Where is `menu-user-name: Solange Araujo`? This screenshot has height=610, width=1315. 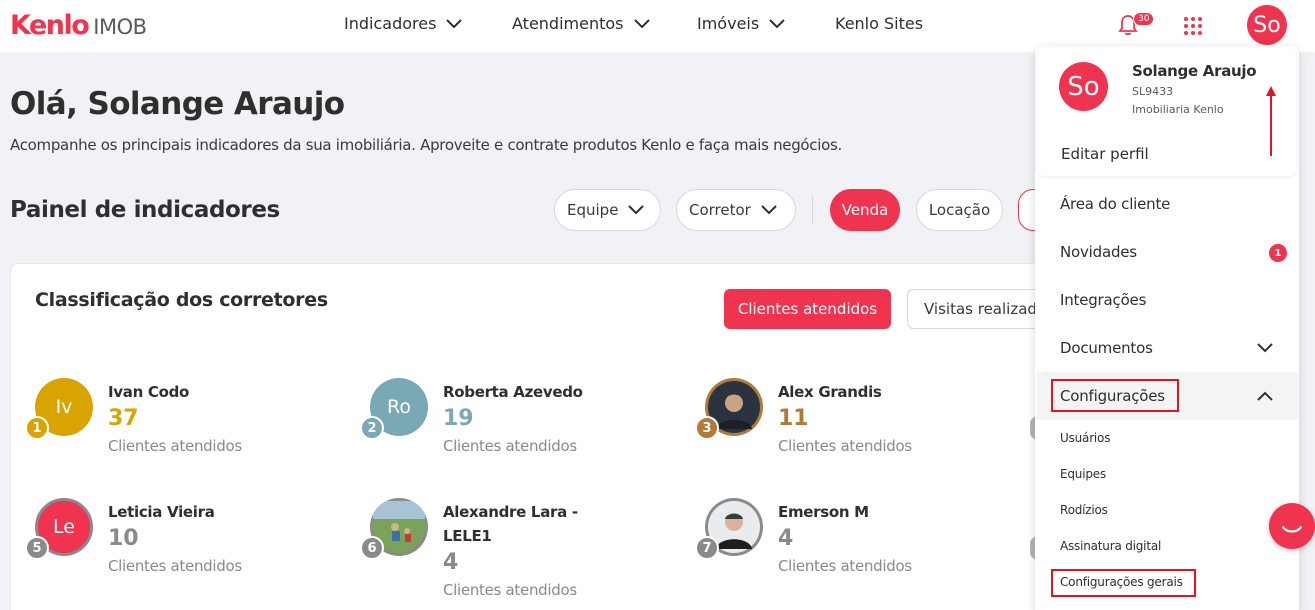
menu-user-name: Solange Araujo is located at coordinates (1194, 71).